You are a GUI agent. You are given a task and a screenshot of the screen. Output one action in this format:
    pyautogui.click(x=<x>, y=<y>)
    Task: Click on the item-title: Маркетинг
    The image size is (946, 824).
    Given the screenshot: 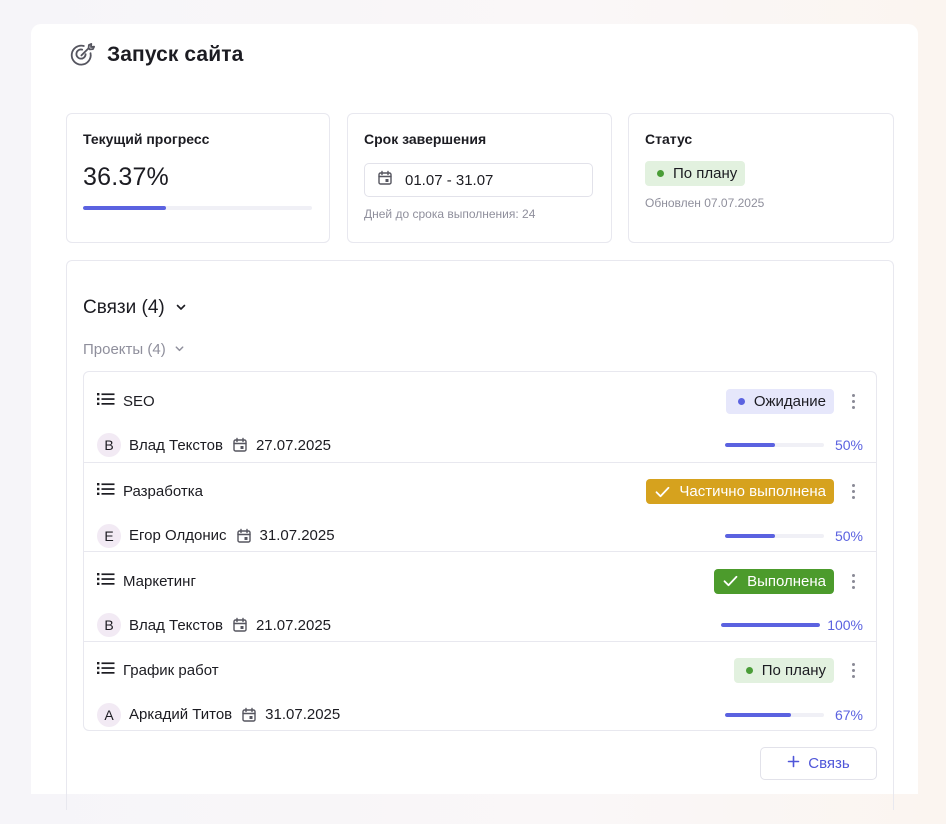 What is the action you would take?
    pyautogui.click(x=159, y=581)
    